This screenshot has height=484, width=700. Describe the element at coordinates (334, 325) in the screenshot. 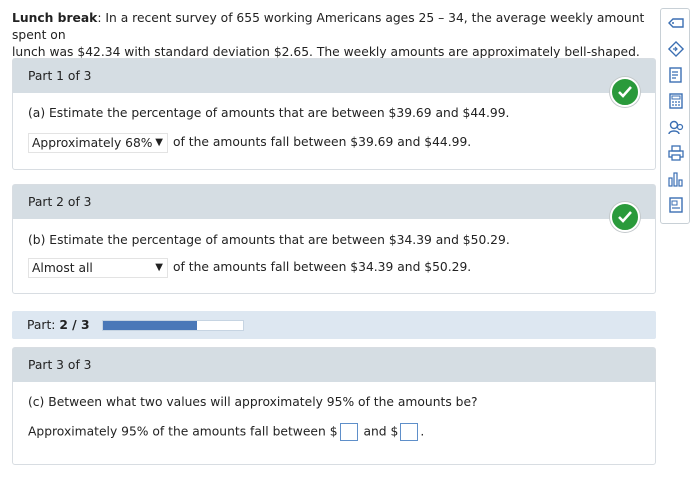

I see `part-progress: Part: 2 / 3` at that location.